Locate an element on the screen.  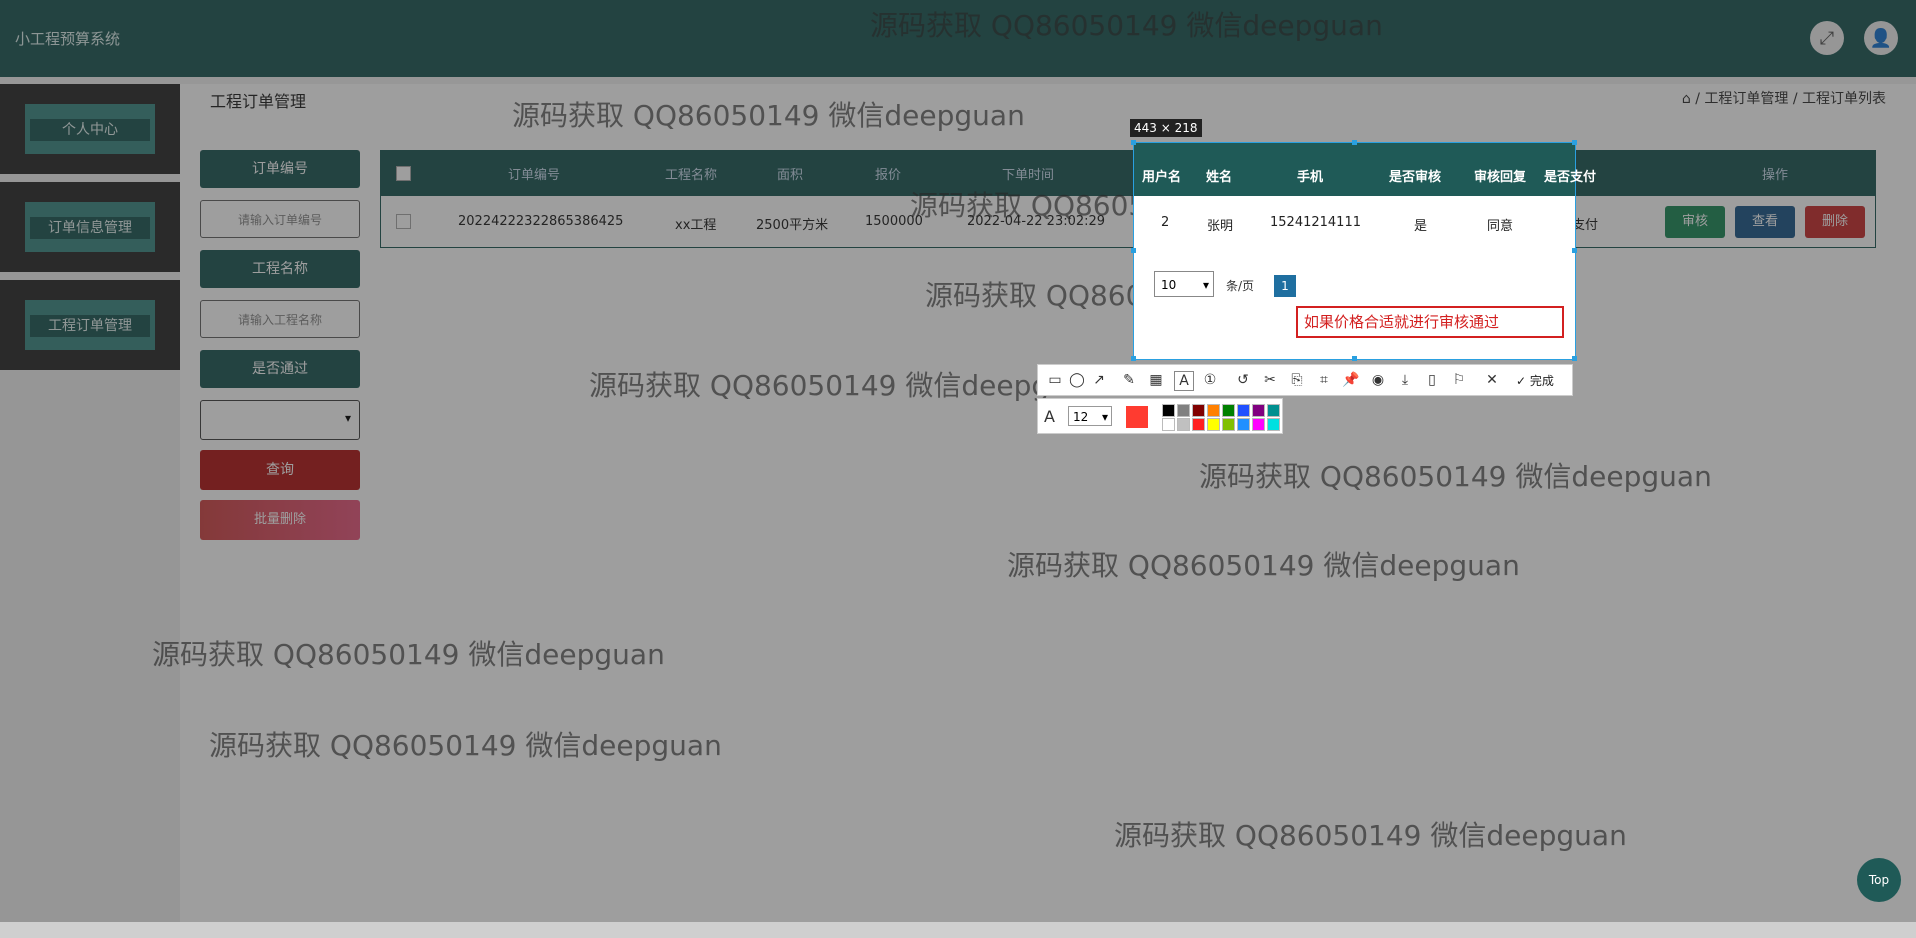
column-header: 审核回复 is located at coordinates (1500, 177).